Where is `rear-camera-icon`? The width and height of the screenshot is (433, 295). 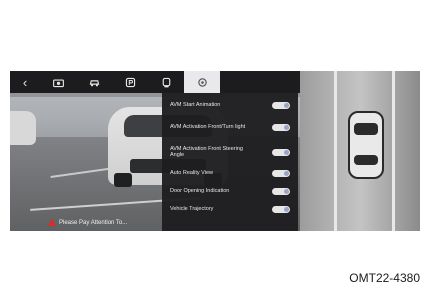 rear-camera-icon is located at coordinates (166, 82).